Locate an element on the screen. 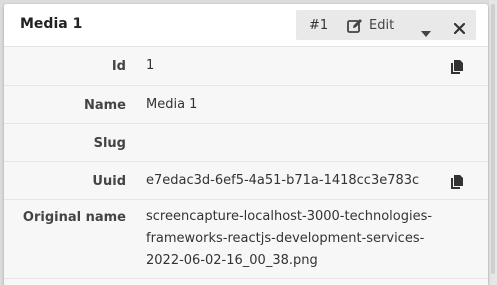 This screenshot has width=497, height=285. edit-button-label: Edit is located at coordinates (382, 25).